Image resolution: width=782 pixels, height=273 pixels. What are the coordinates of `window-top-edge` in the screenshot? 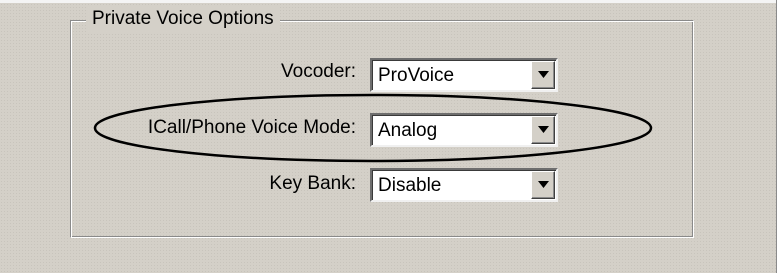 It's located at (388, 1).